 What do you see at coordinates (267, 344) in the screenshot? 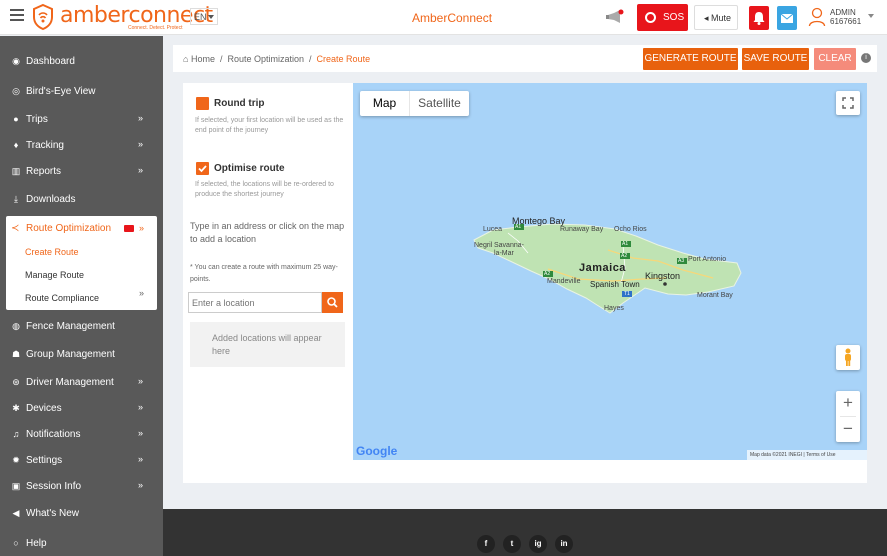
I see `added-locations-placeholder: Added locations will appear here` at bounding box center [267, 344].